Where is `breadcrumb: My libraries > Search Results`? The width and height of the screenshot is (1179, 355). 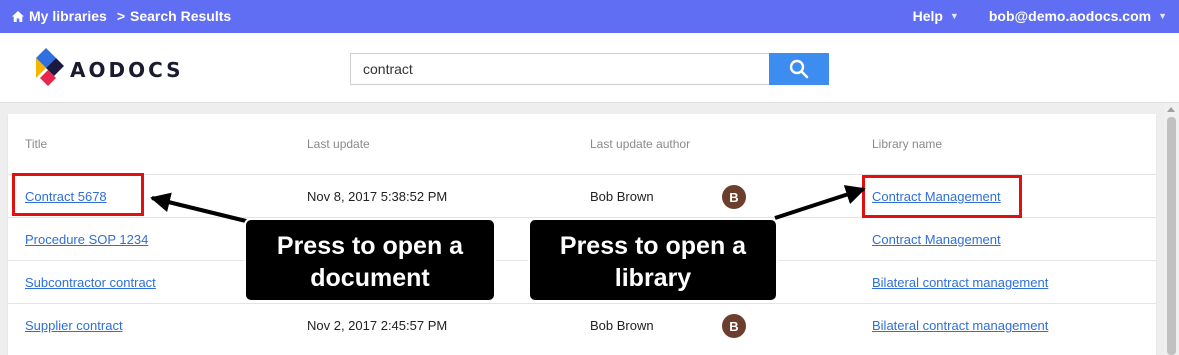 breadcrumb: My libraries > Search Results is located at coordinates (121, 16).